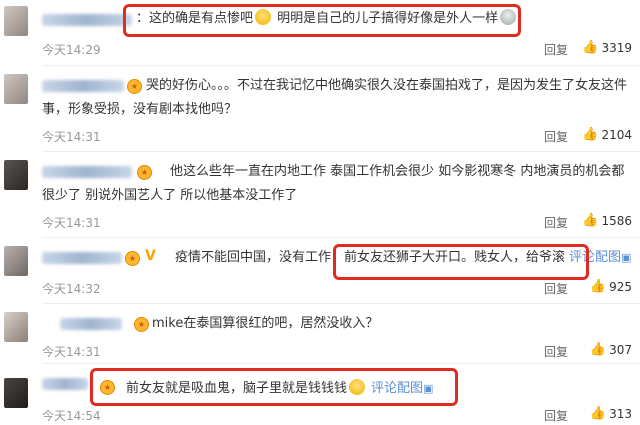 Image resolution: width=640 pixels, height=425 pixels. What do you see at coordinates (71, 289) in the screenshot?
I see `timestamp: 今天14:32` at bounding box center [71, 289].